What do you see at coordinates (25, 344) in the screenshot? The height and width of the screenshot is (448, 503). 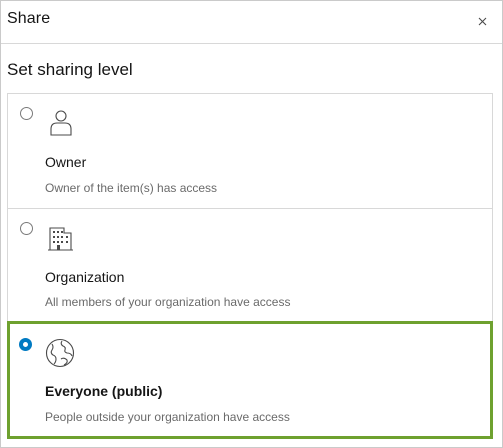 I see `everyone-radio` at bounding box center [25, 344].